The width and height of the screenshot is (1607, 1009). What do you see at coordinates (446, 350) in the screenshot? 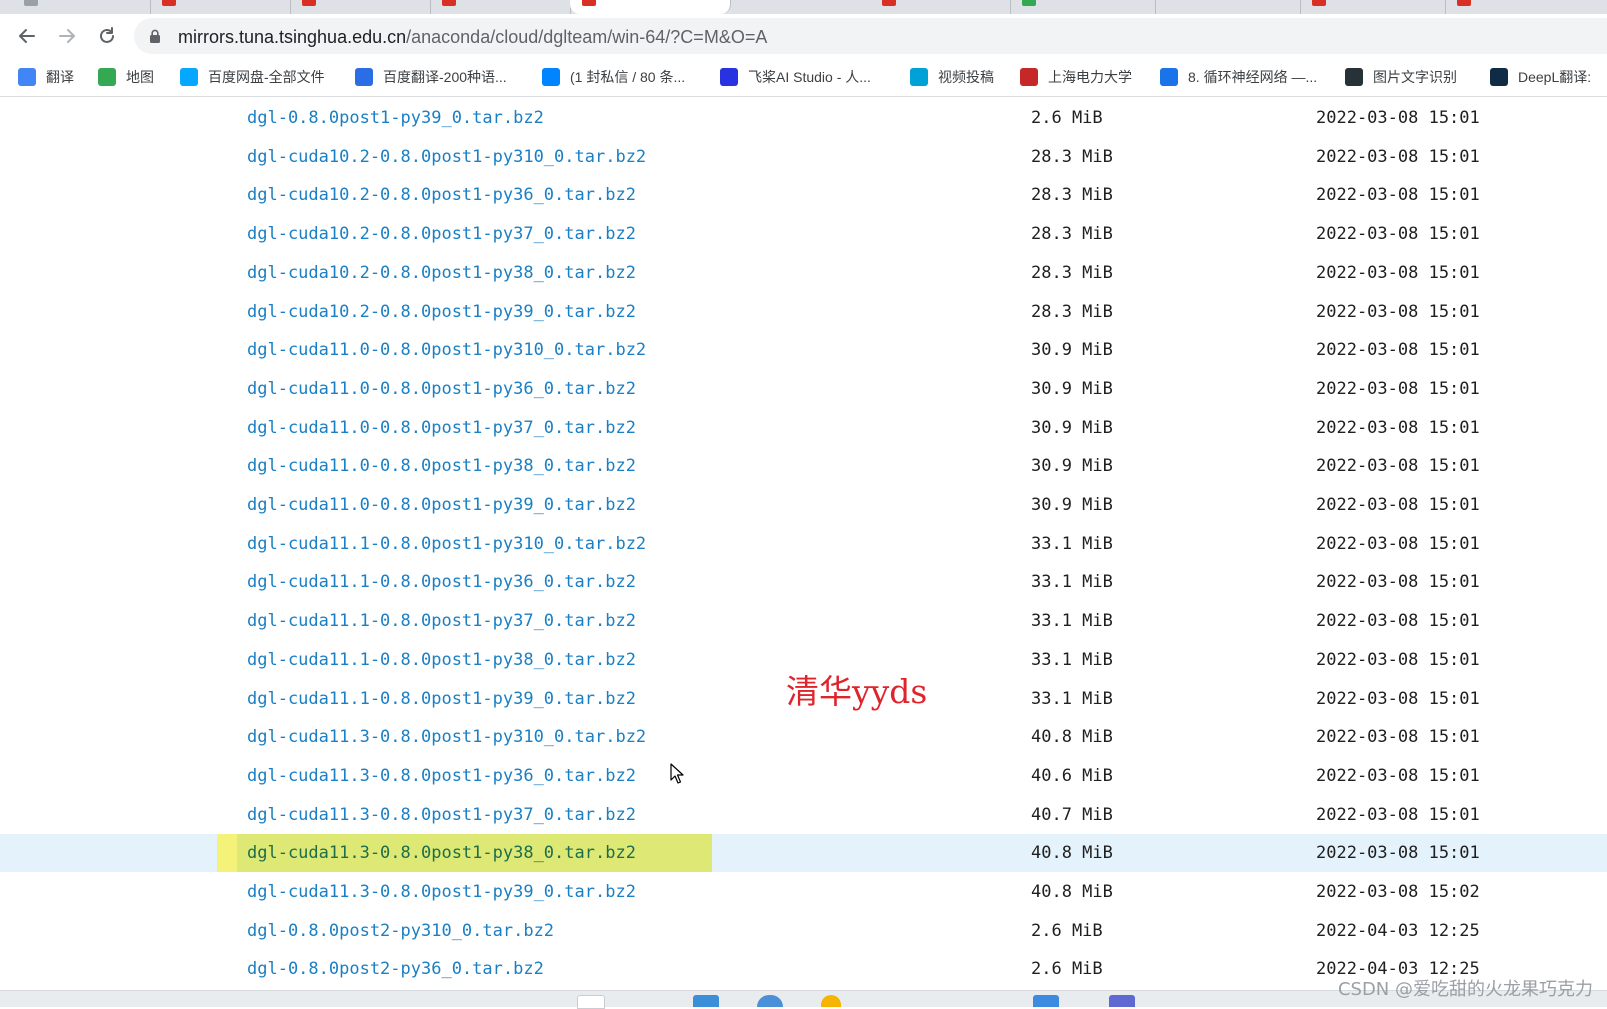
I see `file-link: dgl-cuda11.0-0.8.0post1-py310_0.tar.bz2` at bounding box center [446, 350].